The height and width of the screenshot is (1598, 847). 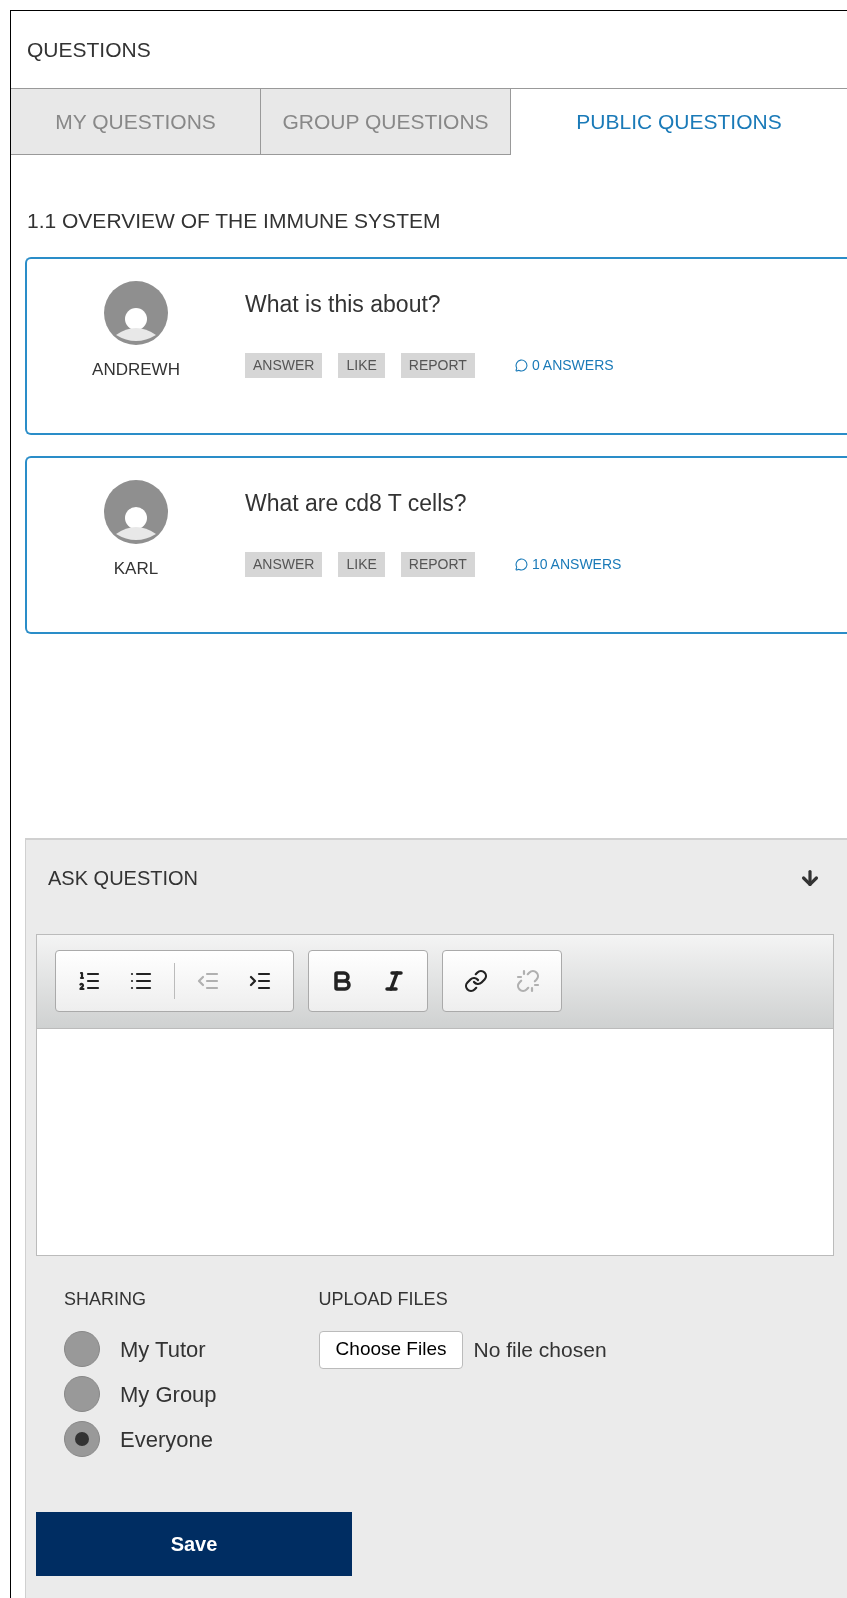 What do you see at coordinates (105, 1299) in the screenshot?
I see `sharing-label: SHARING` at bounding box center [105, 1299].